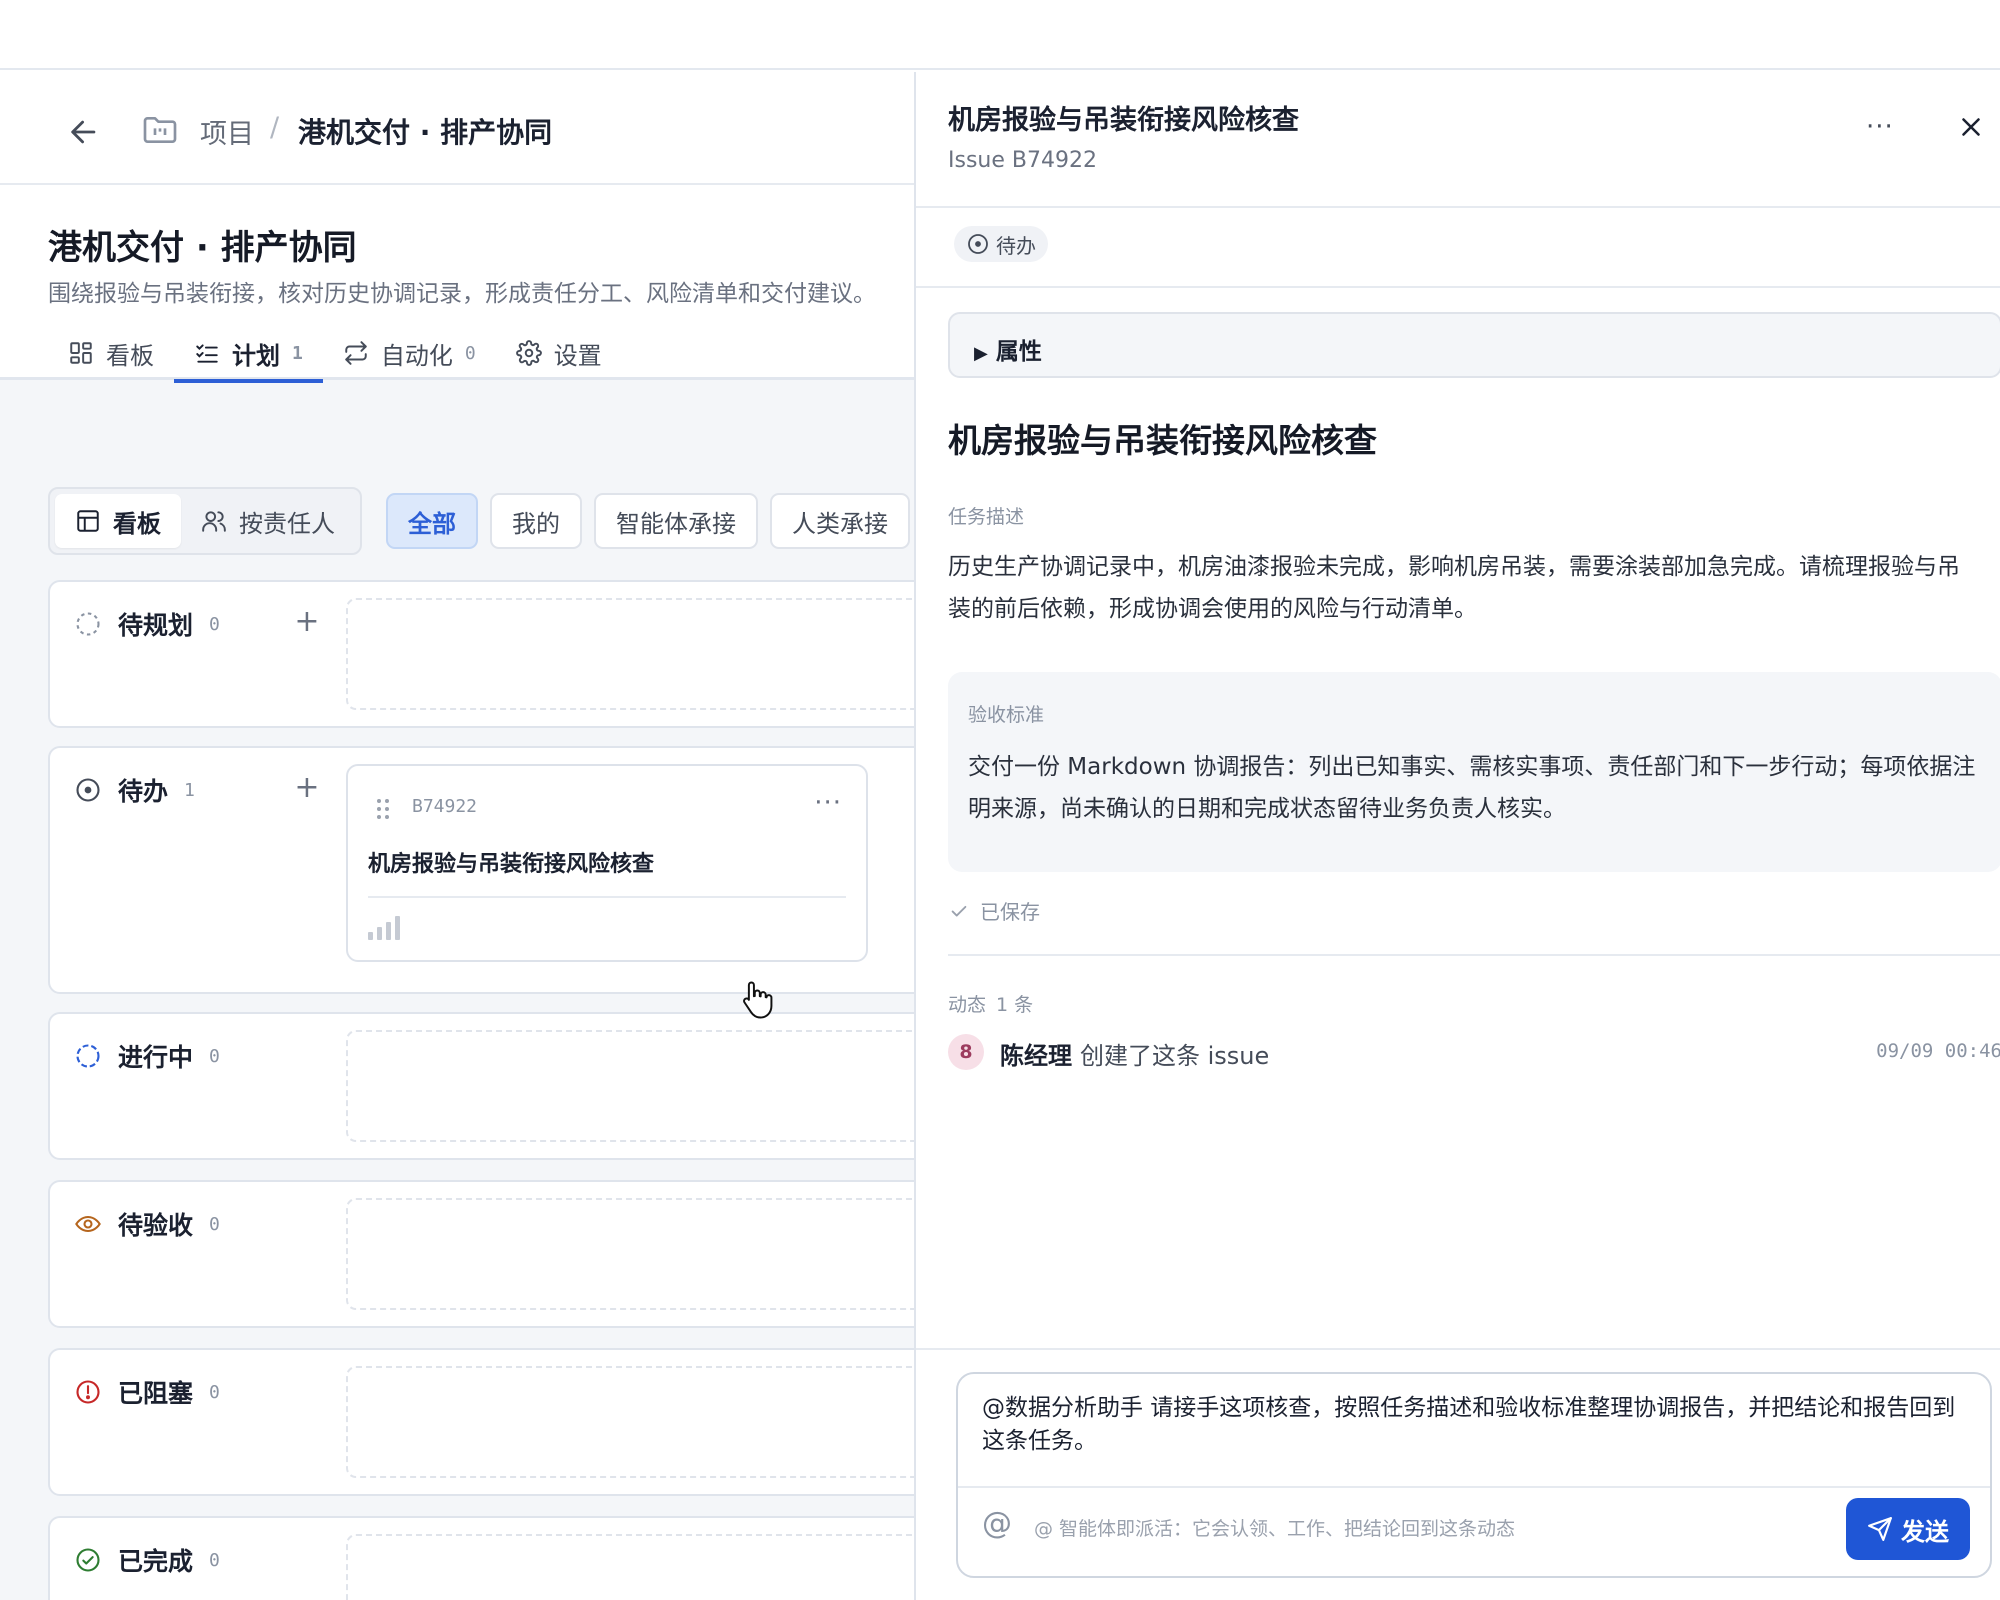 This screenshot has height=1600, width=2000. I want to click on properties-label: ▶ 属性, so click(1008, 349).